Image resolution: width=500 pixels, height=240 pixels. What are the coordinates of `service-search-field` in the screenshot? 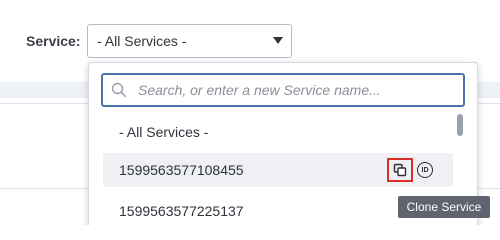 It's located at (283, 90).